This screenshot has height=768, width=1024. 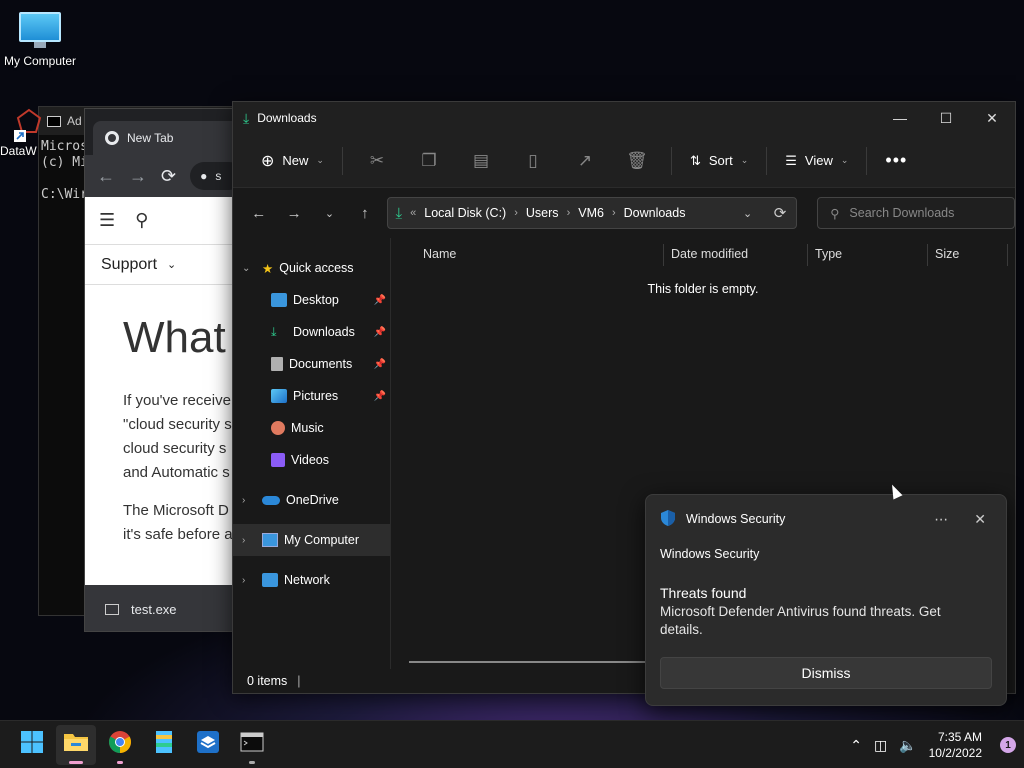 What do you see at coordinates (955, 753) in the screenshot?
I see `clock-date: 10/2/2022` at bounding box center [955, 753].